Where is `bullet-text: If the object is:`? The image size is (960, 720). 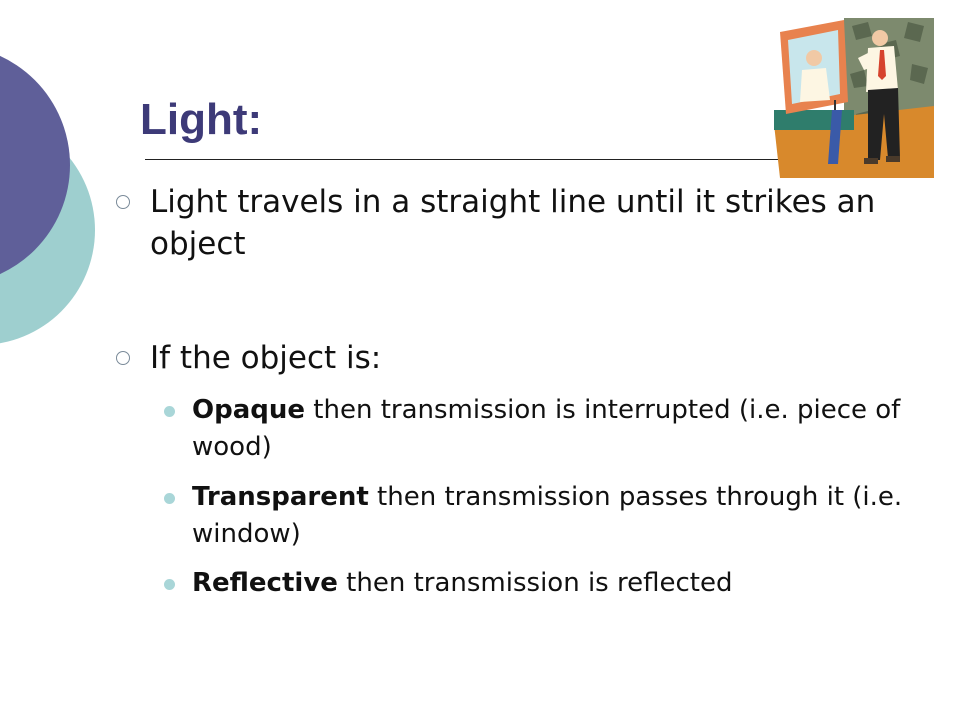 bullet-text: If the object is: is located at coordinates (266, 358).